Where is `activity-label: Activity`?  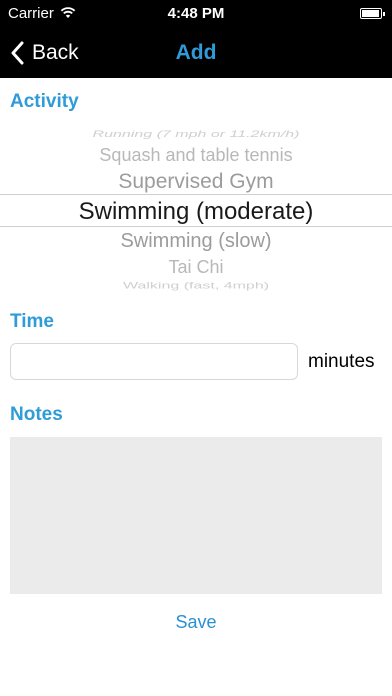 activity-label: Activity is located at coordinates (44, 101).